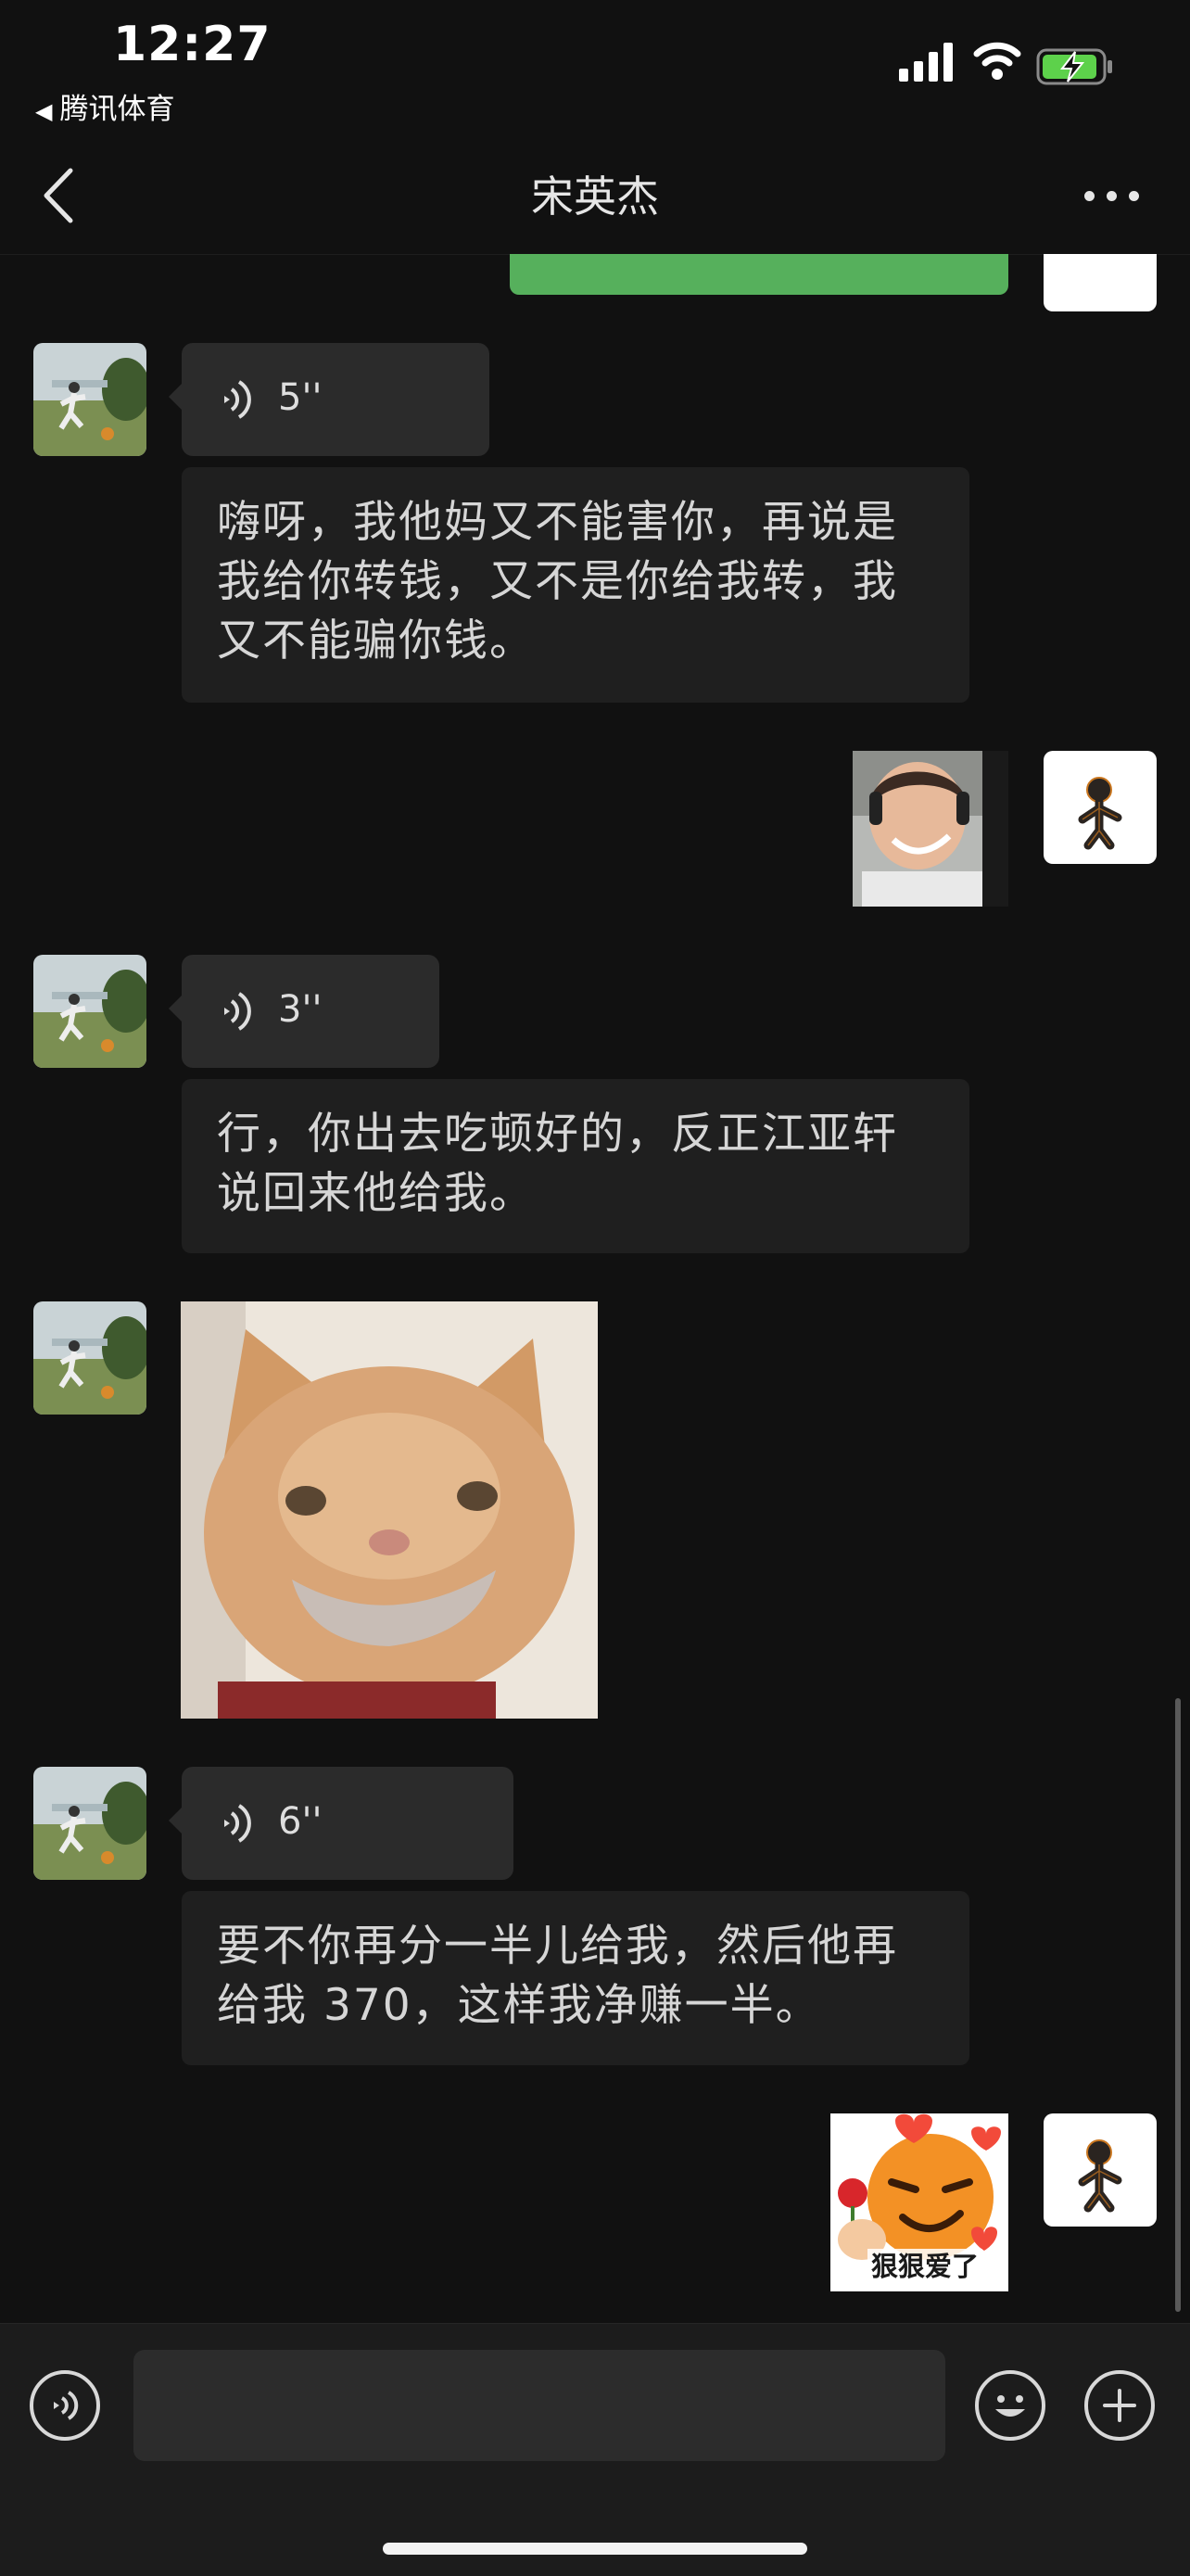 The width and height of the screenshot is (1190, 2576). I want to click on nav-bar: 宋英杰, so click(595, 197).